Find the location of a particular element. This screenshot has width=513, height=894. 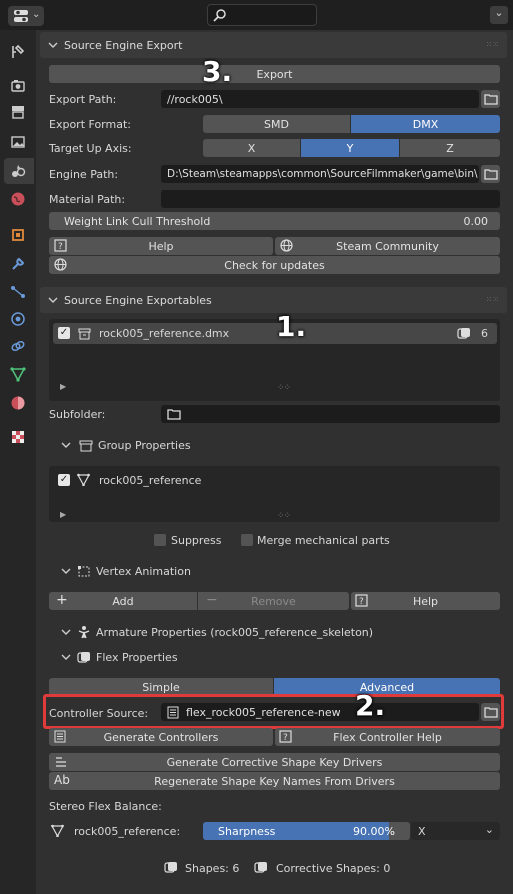

panel-title: Source Engine Exportables is located at coordinates (138, 300).